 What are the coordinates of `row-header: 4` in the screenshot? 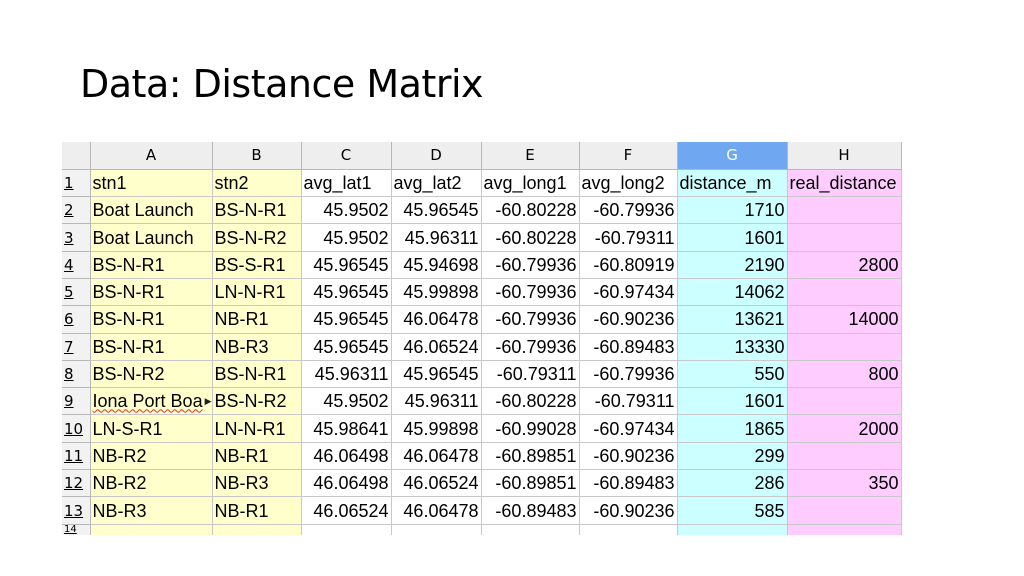 It's located at (76, 265).